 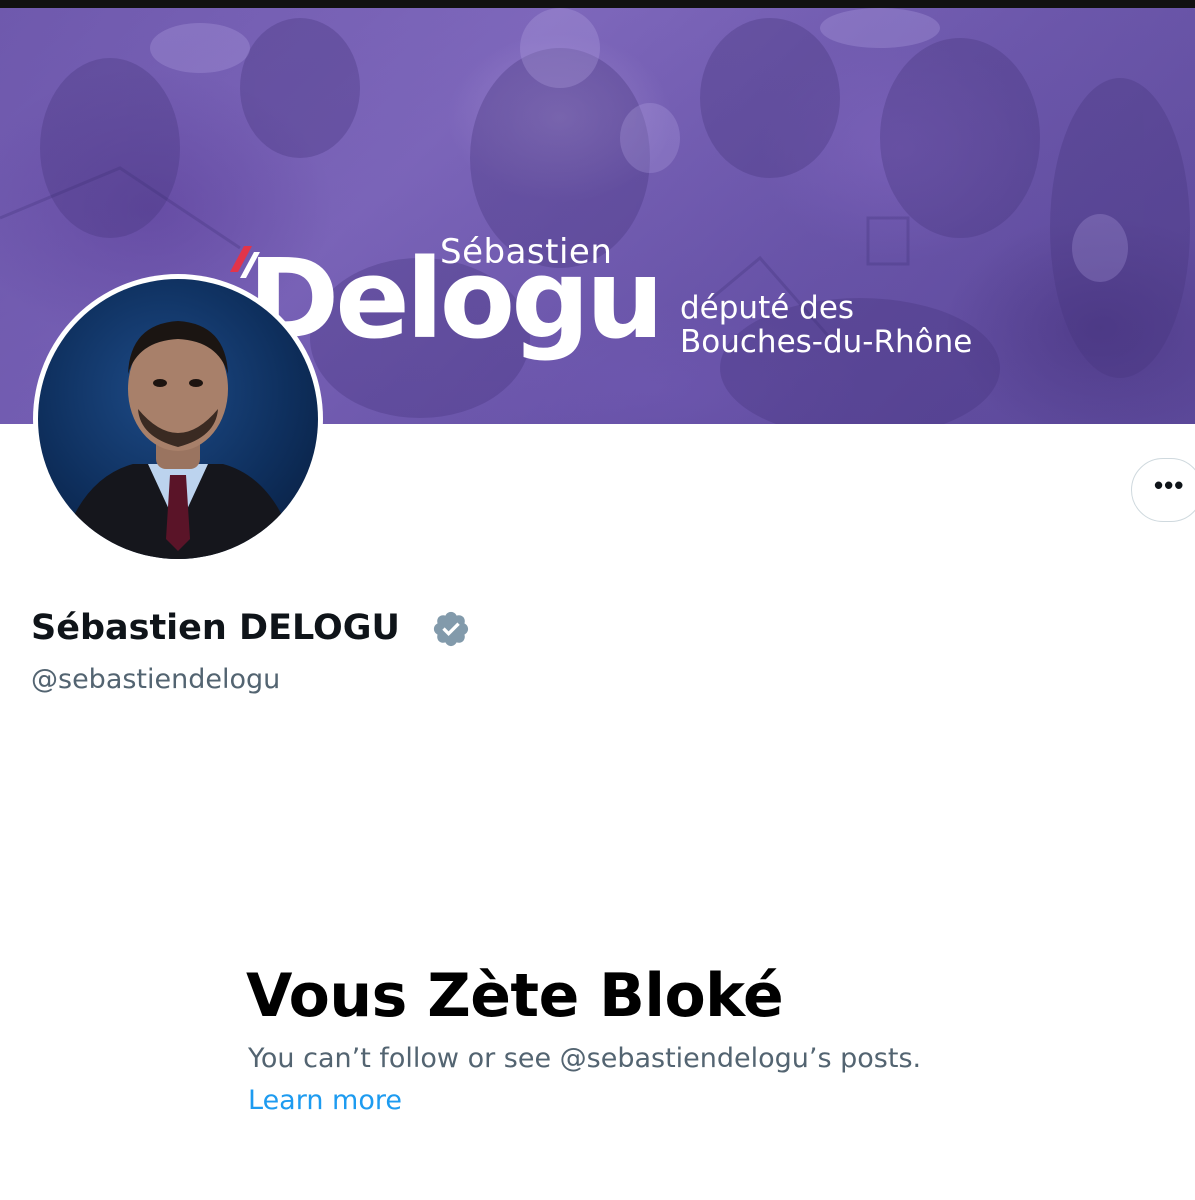 What do you see at coordinates (156, 679) in the screenshot?
I see `profile-handle: @sebastiendelogu` at bounding box center [156, 679].